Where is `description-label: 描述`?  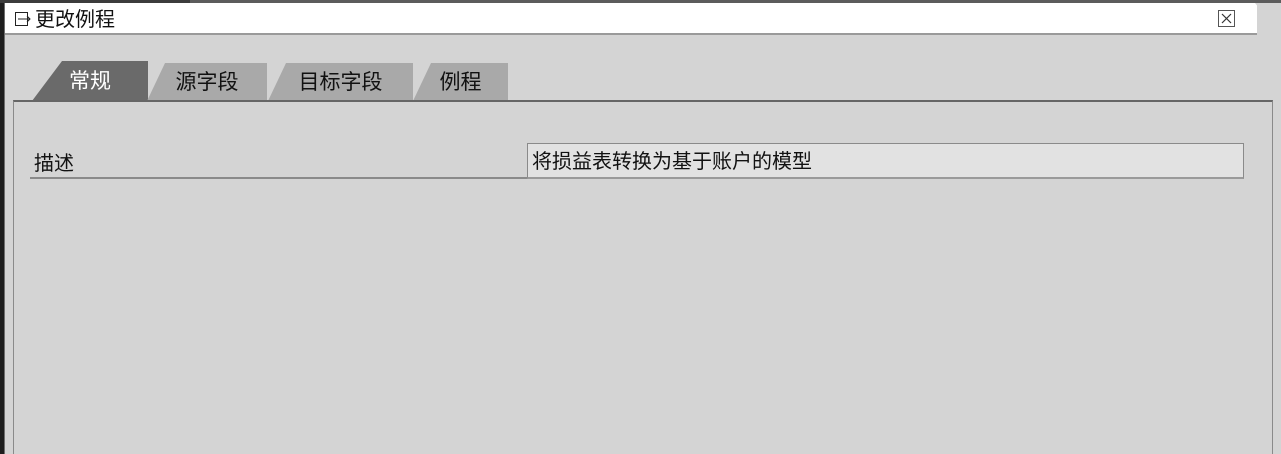 description-label: 描述 is located at coordinates (54, 163).